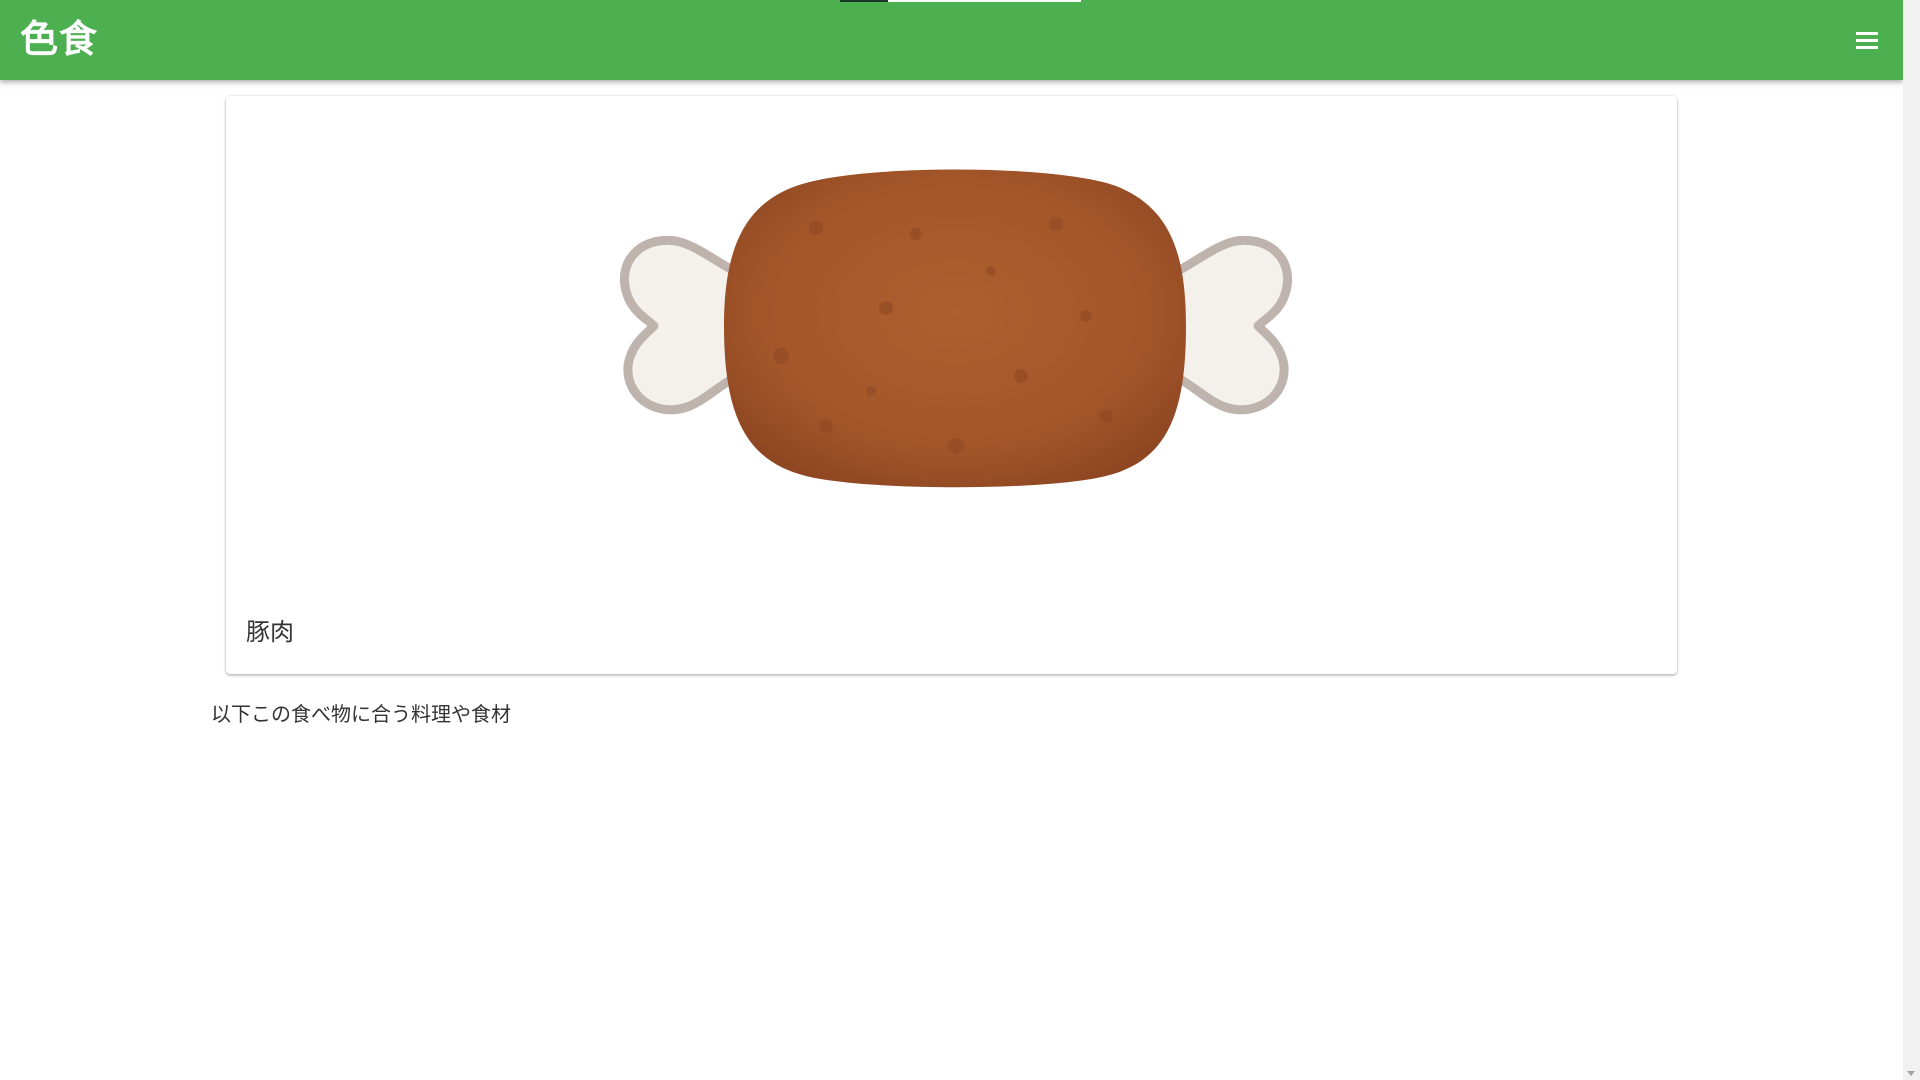  Describe the element at coordinates (1911, 1073) in the screenshot. I see `scroll-down-arrow-icon` at that location.